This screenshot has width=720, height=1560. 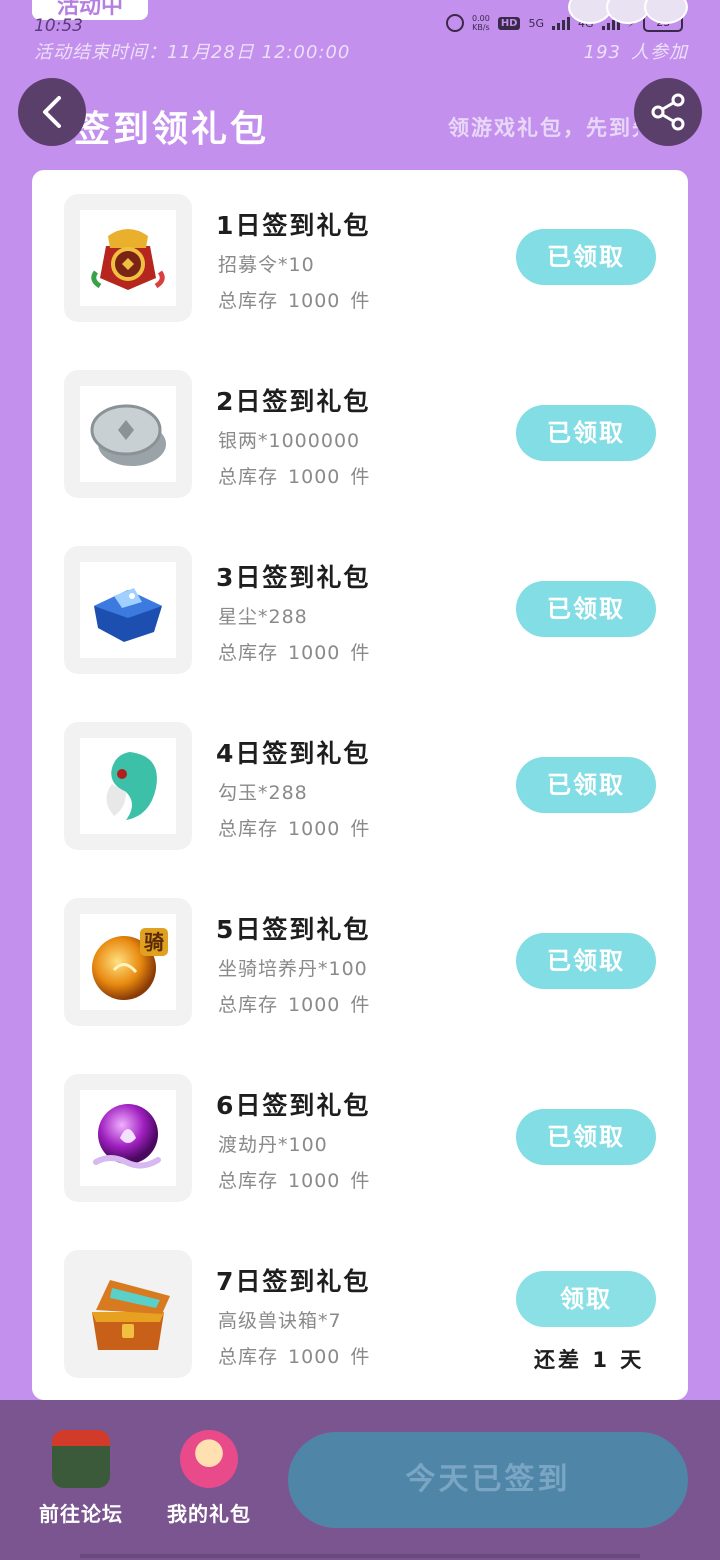 I want to click on signed-in-today-button: 今天已签到, so click(x=488, y=1480).